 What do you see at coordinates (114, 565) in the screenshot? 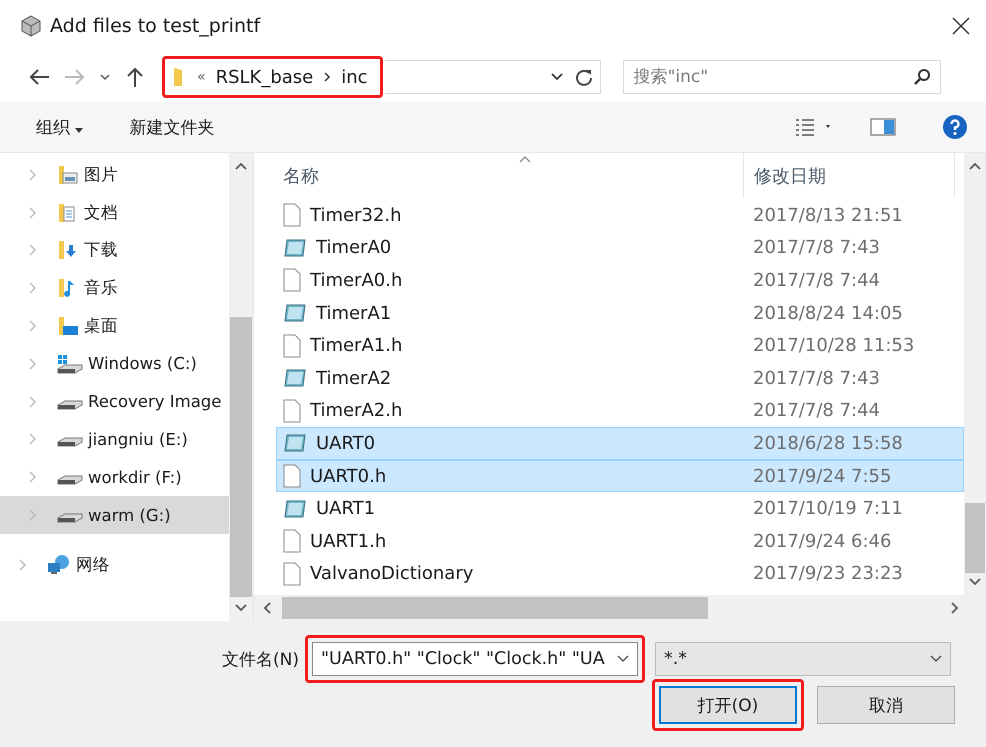
I see `navigation-item: 网络` at bounding box center [114, 565].